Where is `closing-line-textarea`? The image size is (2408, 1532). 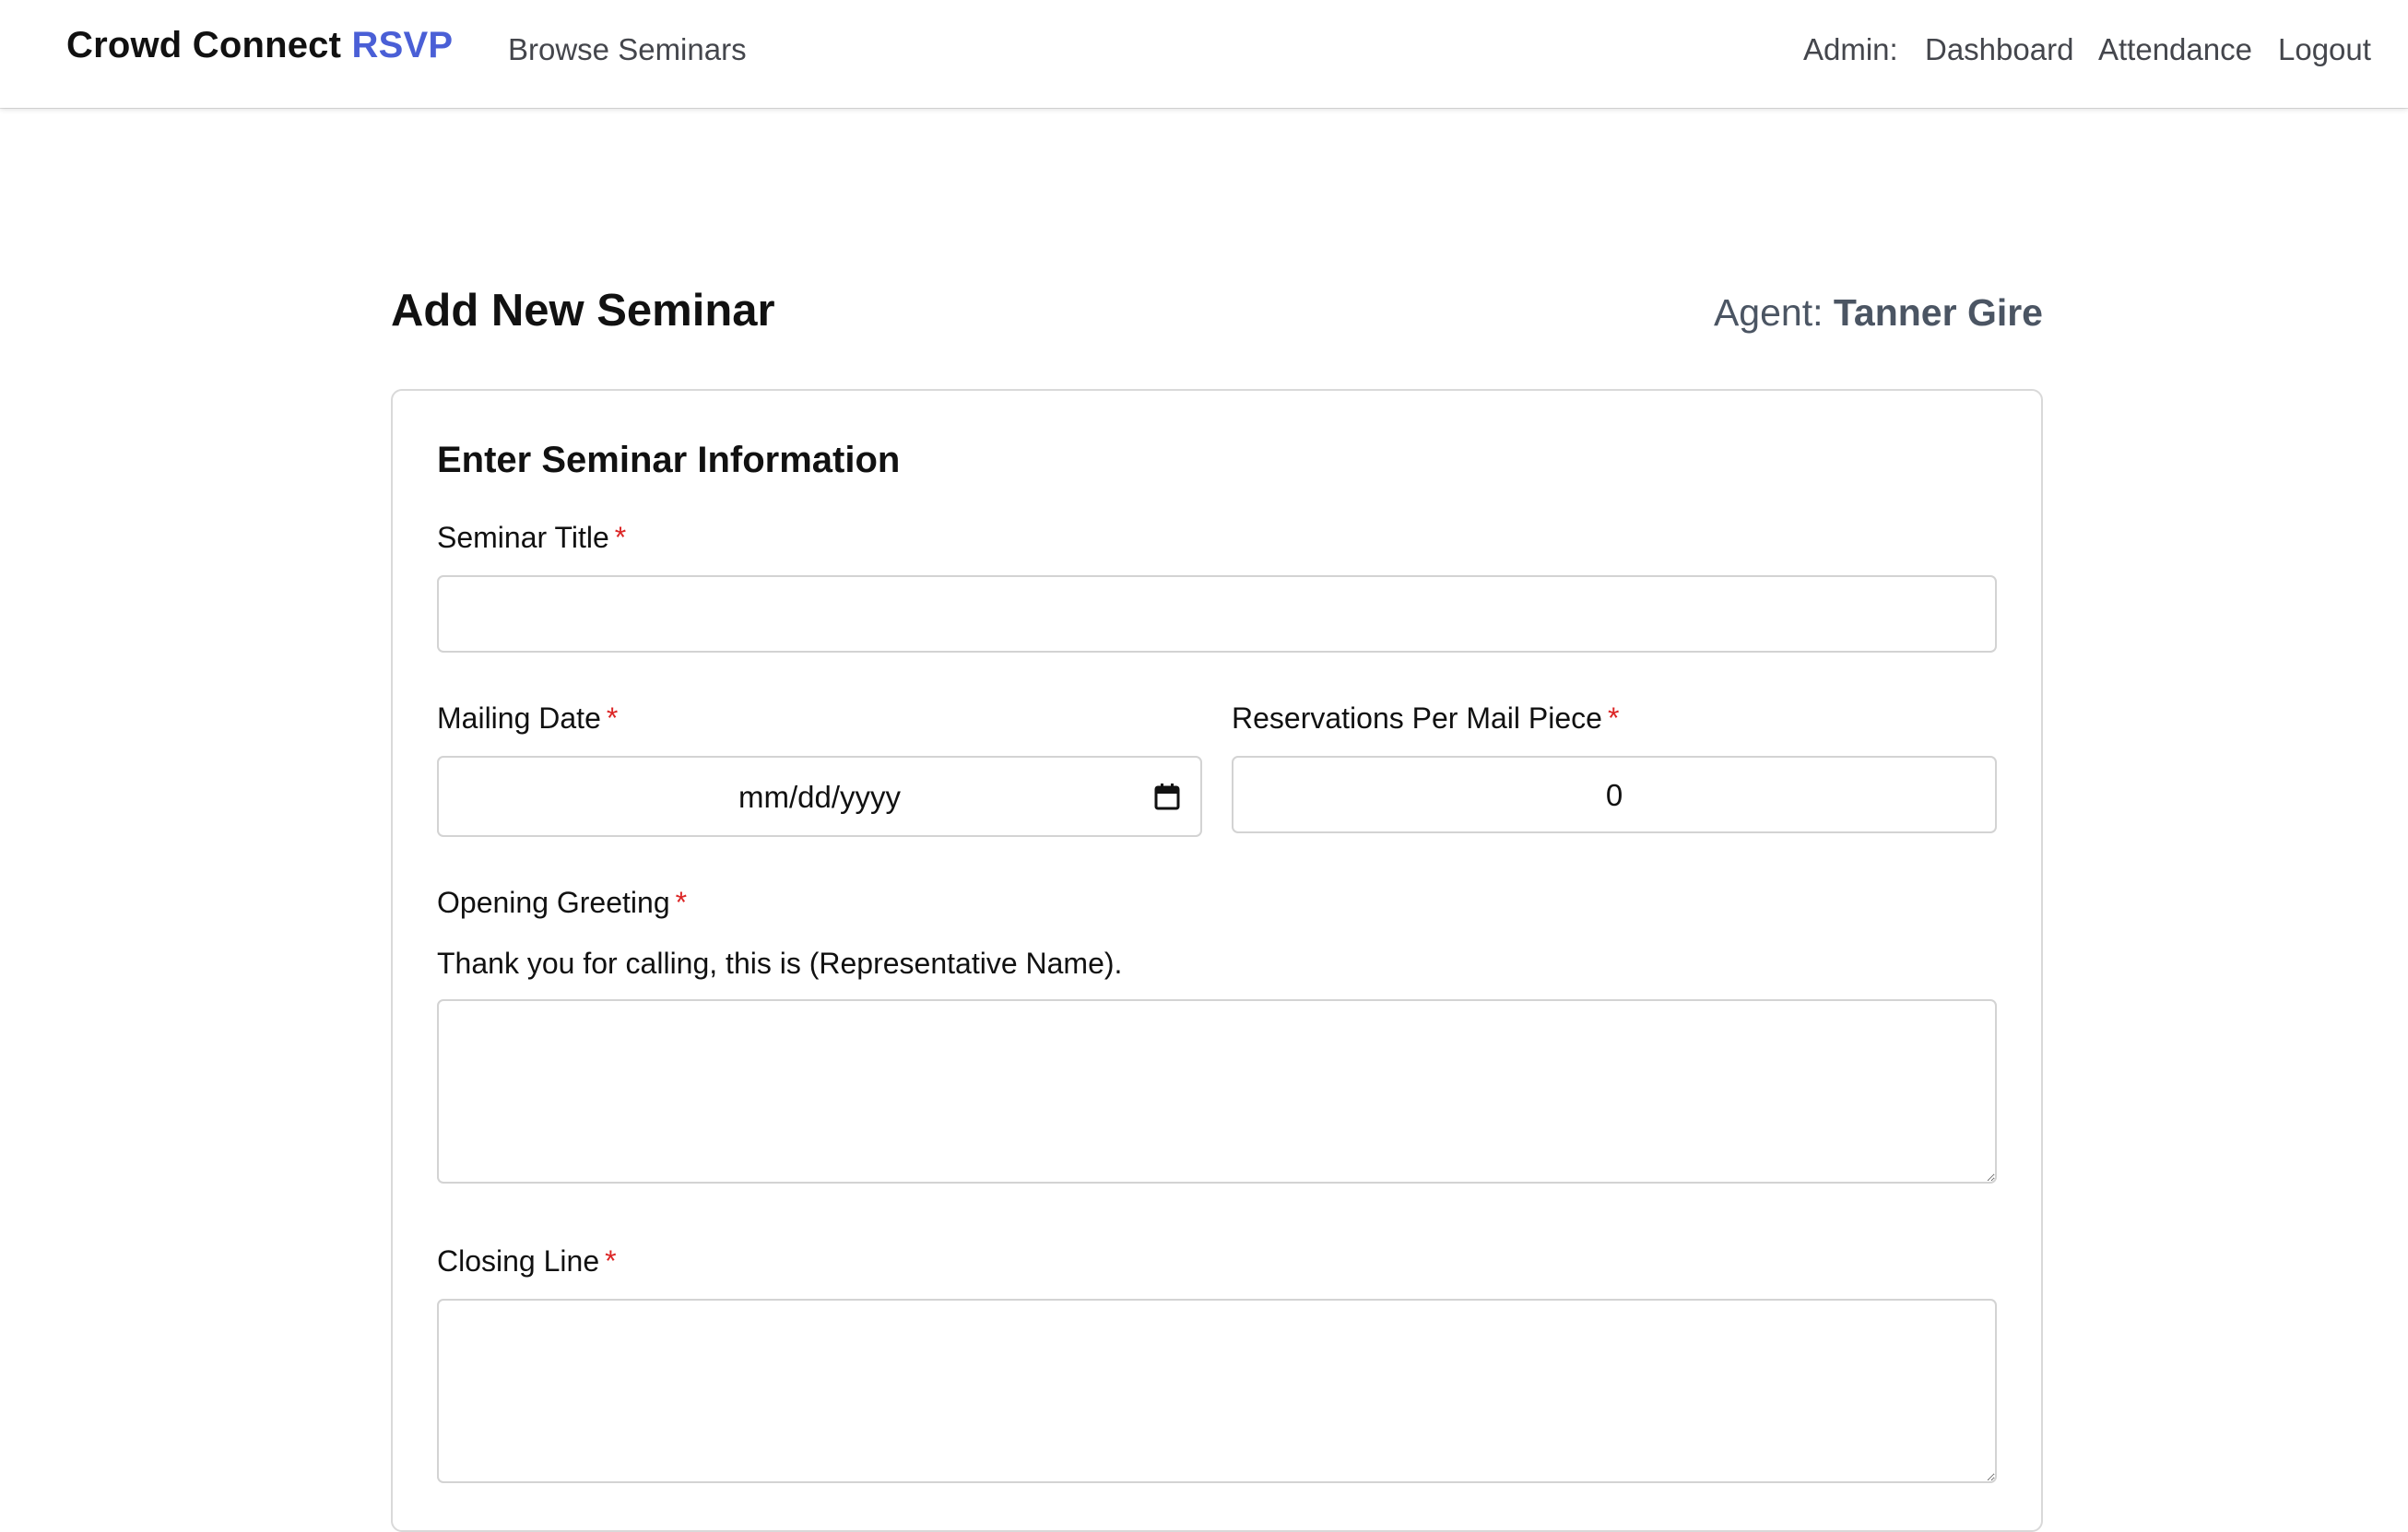 closing-line-textarea is located at coordinates (1217, 1391).